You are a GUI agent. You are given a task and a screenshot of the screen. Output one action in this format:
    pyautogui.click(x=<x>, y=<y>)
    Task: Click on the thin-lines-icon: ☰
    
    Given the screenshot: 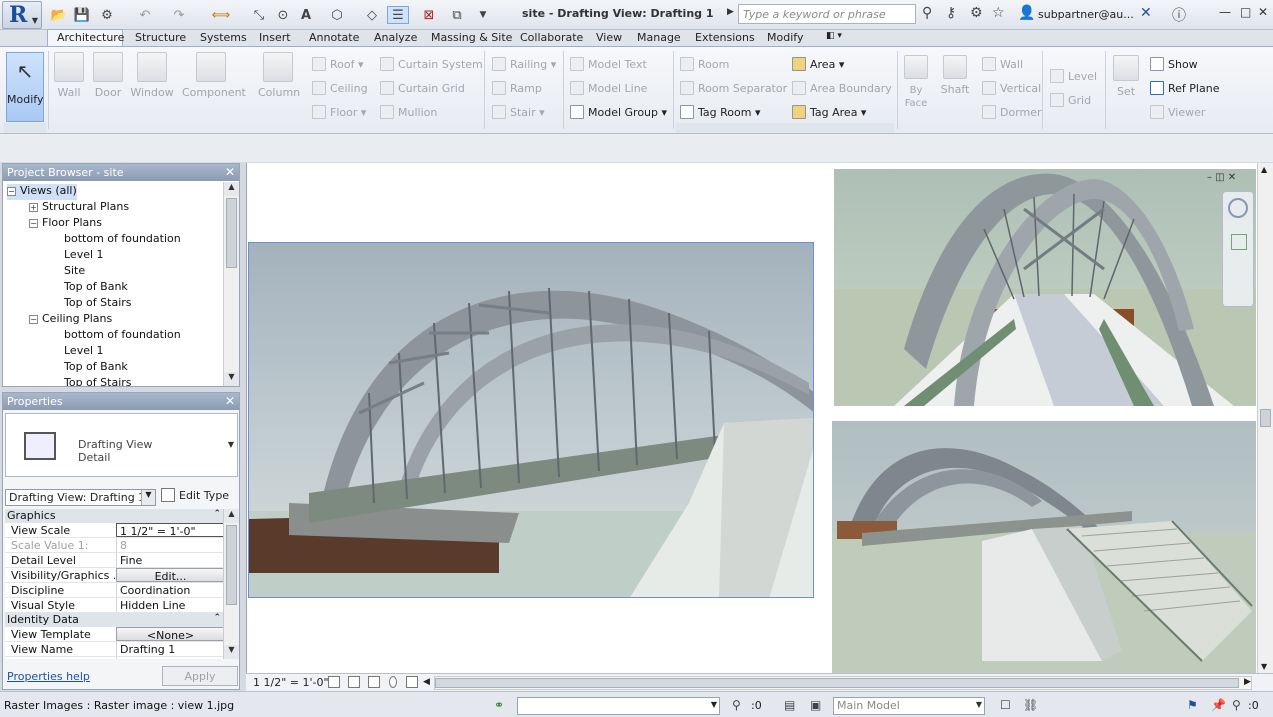 What is the action you would take?
    pyautogui.click(x=398, y=15)
    